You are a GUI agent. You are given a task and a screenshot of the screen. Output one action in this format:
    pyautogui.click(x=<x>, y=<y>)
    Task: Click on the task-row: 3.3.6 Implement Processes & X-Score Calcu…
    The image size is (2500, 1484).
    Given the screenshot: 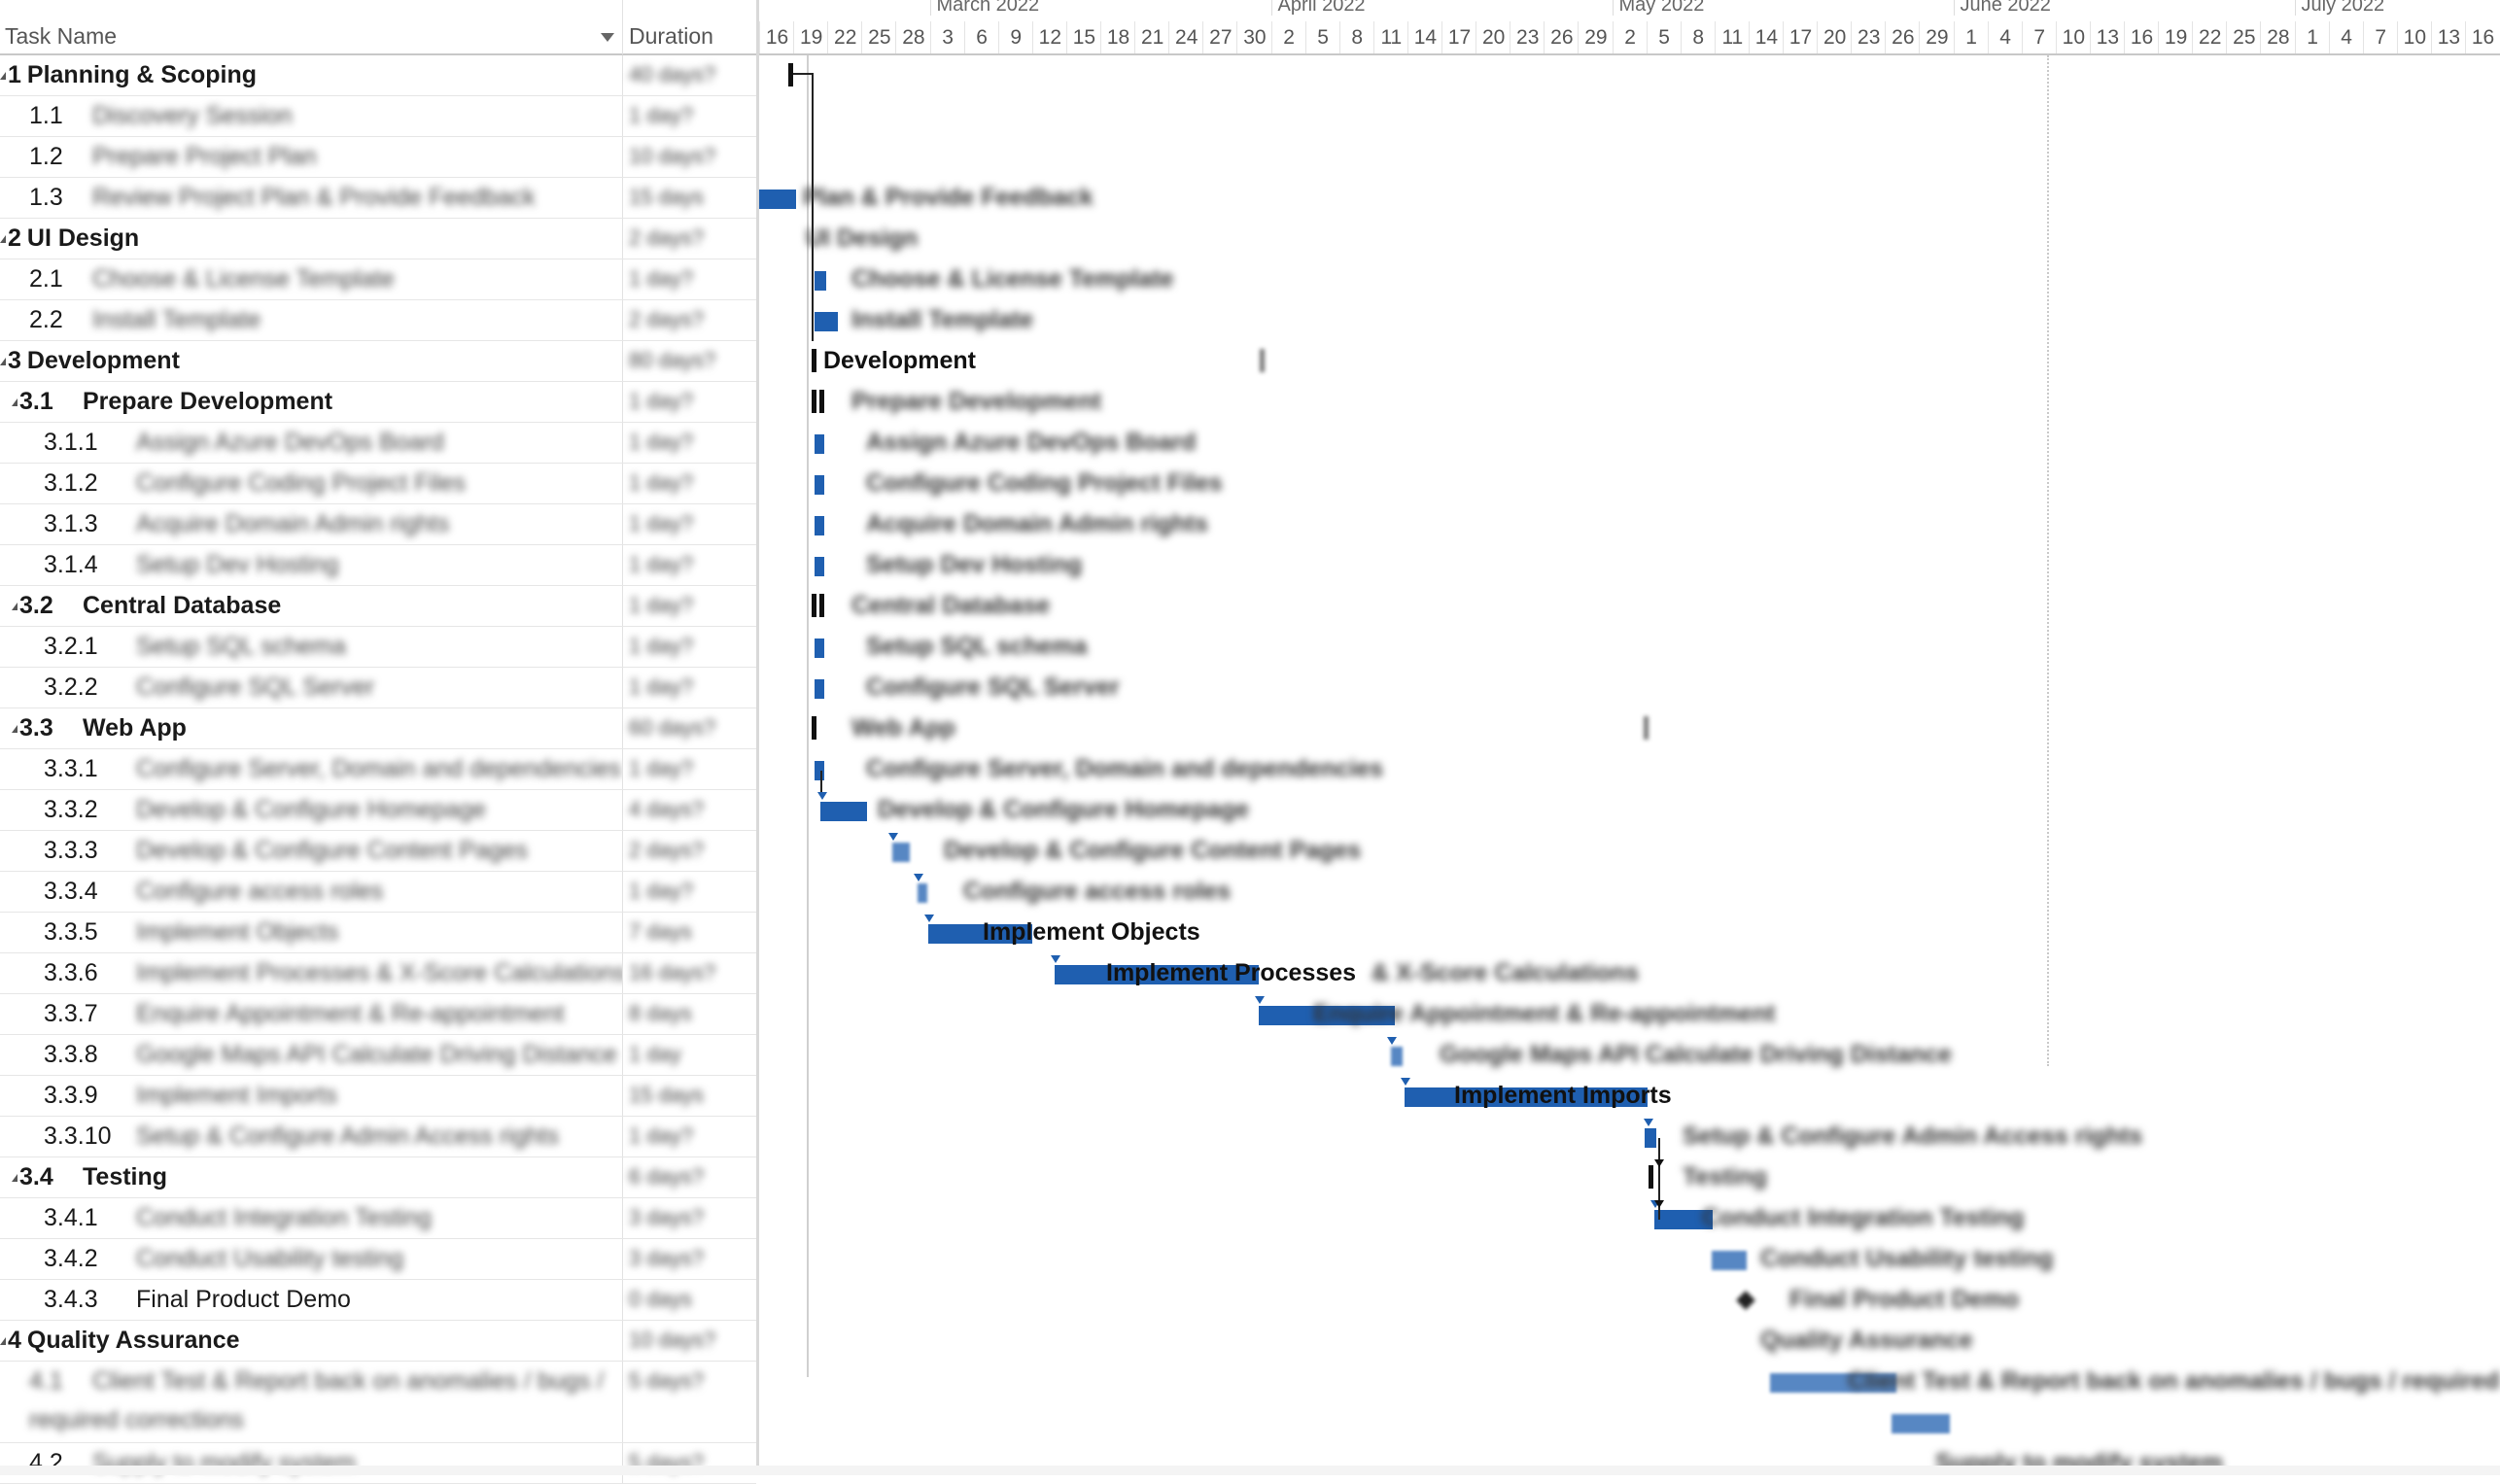 What is the action you would take?
    pyautogui.click(x=378, y=973)
    